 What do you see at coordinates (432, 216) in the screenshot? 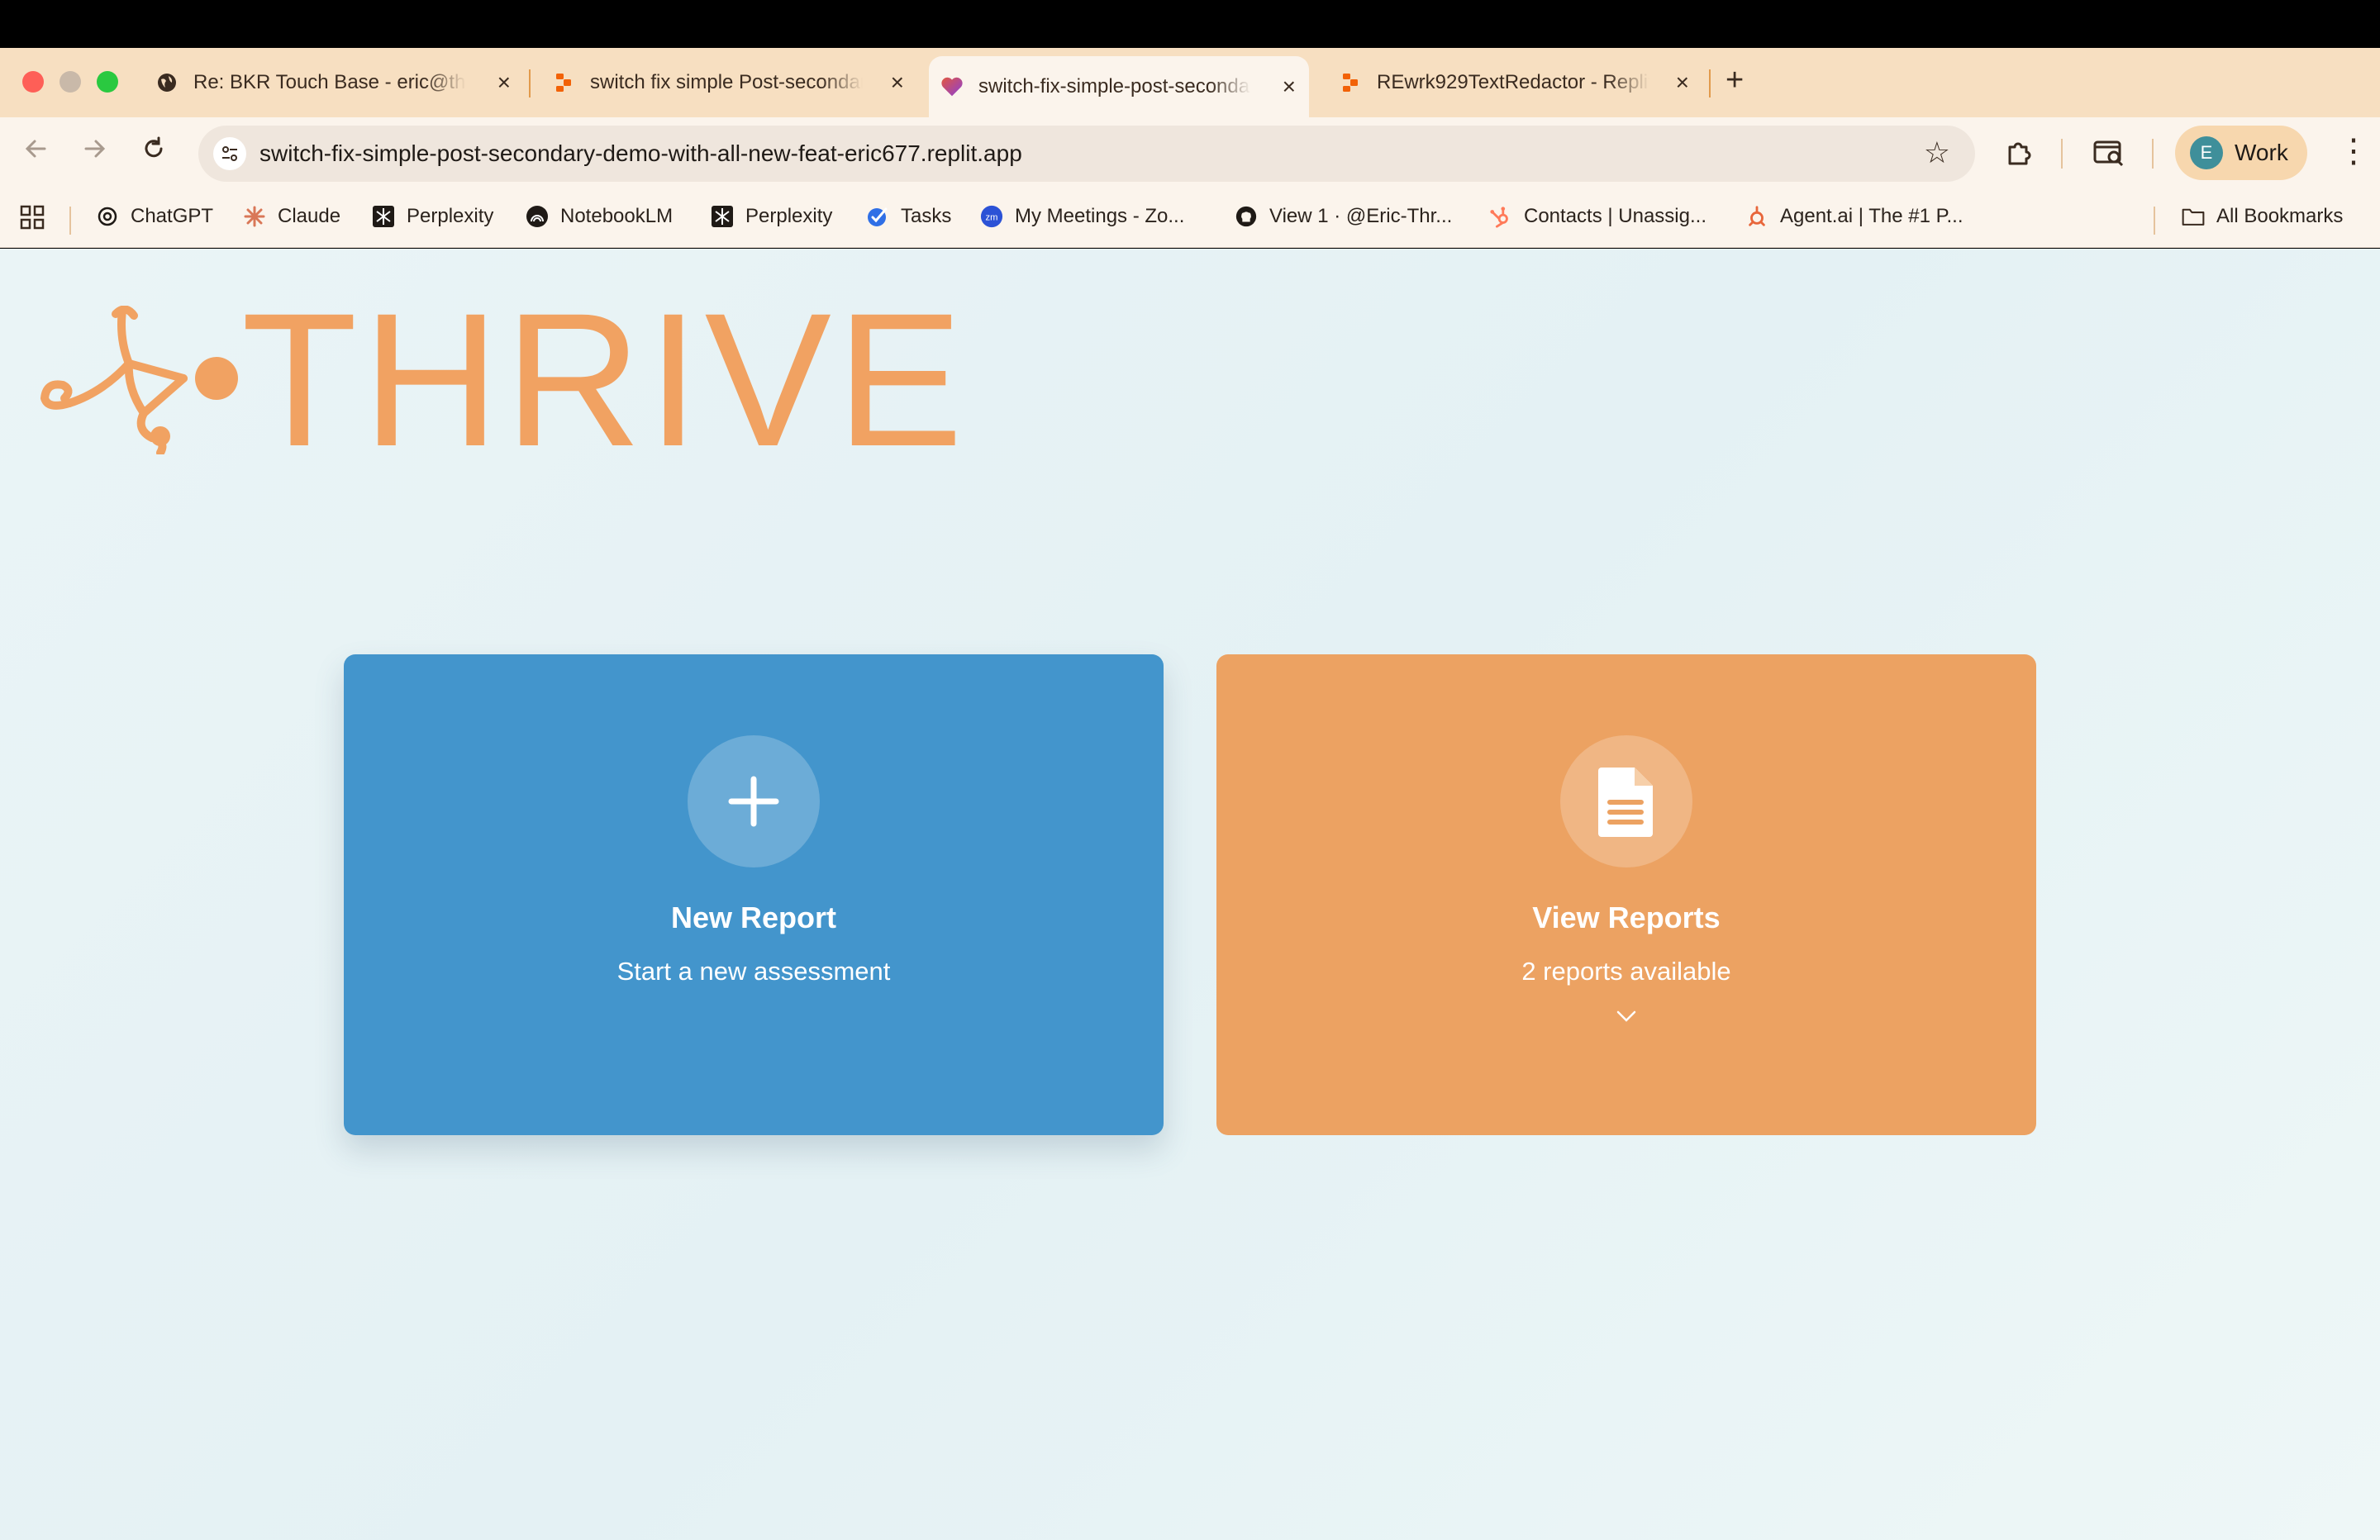
I see `bookmark-perplexity: Perplexity` at bounding box center [432, 216].